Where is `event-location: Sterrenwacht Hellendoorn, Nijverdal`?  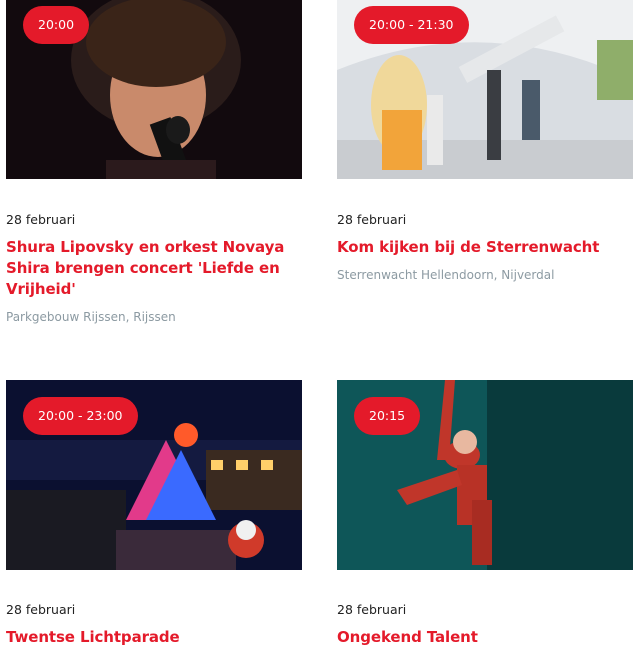 event-location: Sterrenwacht Hellendoorn, Nijverdal is located at coordinates (446, 275).